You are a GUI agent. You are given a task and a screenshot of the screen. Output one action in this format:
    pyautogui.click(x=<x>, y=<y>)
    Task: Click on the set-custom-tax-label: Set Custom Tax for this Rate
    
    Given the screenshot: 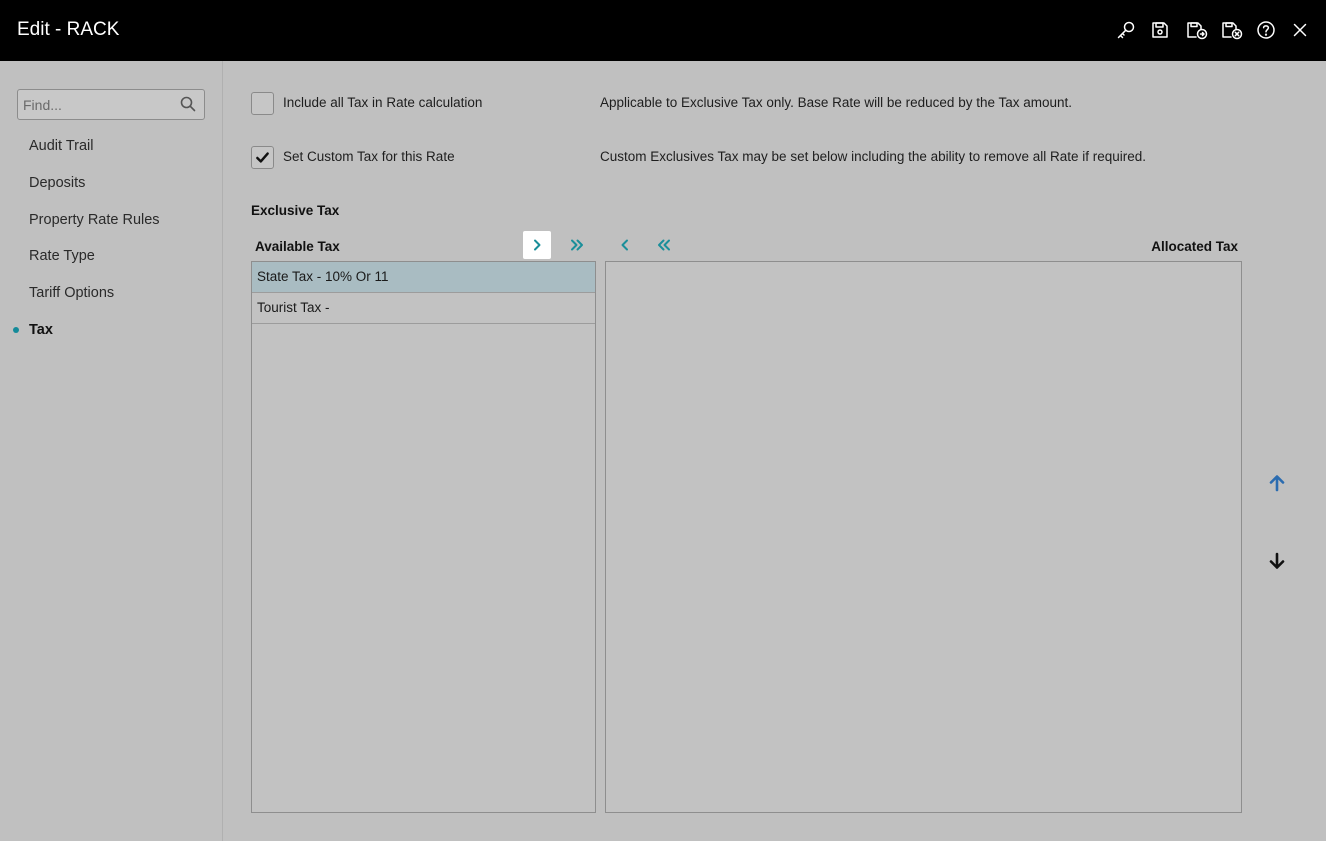 What is the action you would take?
    pyautogui.click(x=369, y=156)
    